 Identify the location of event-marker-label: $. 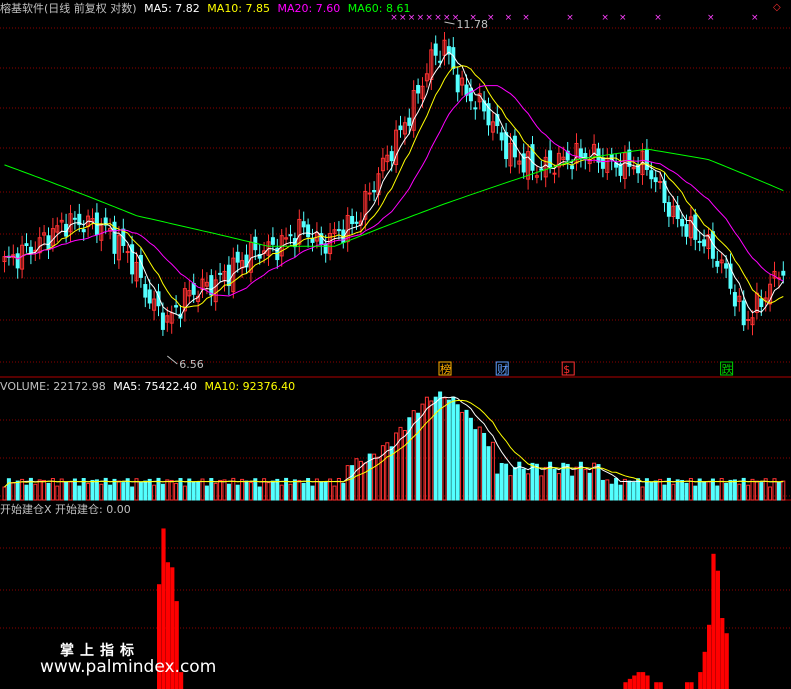
(566, 369).